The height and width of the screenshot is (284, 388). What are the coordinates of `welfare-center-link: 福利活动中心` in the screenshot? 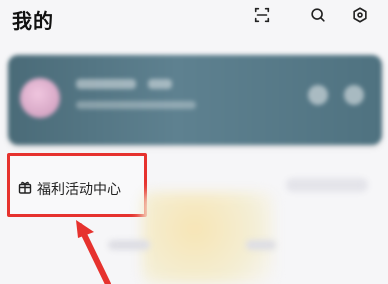 It's located at (69, 189).